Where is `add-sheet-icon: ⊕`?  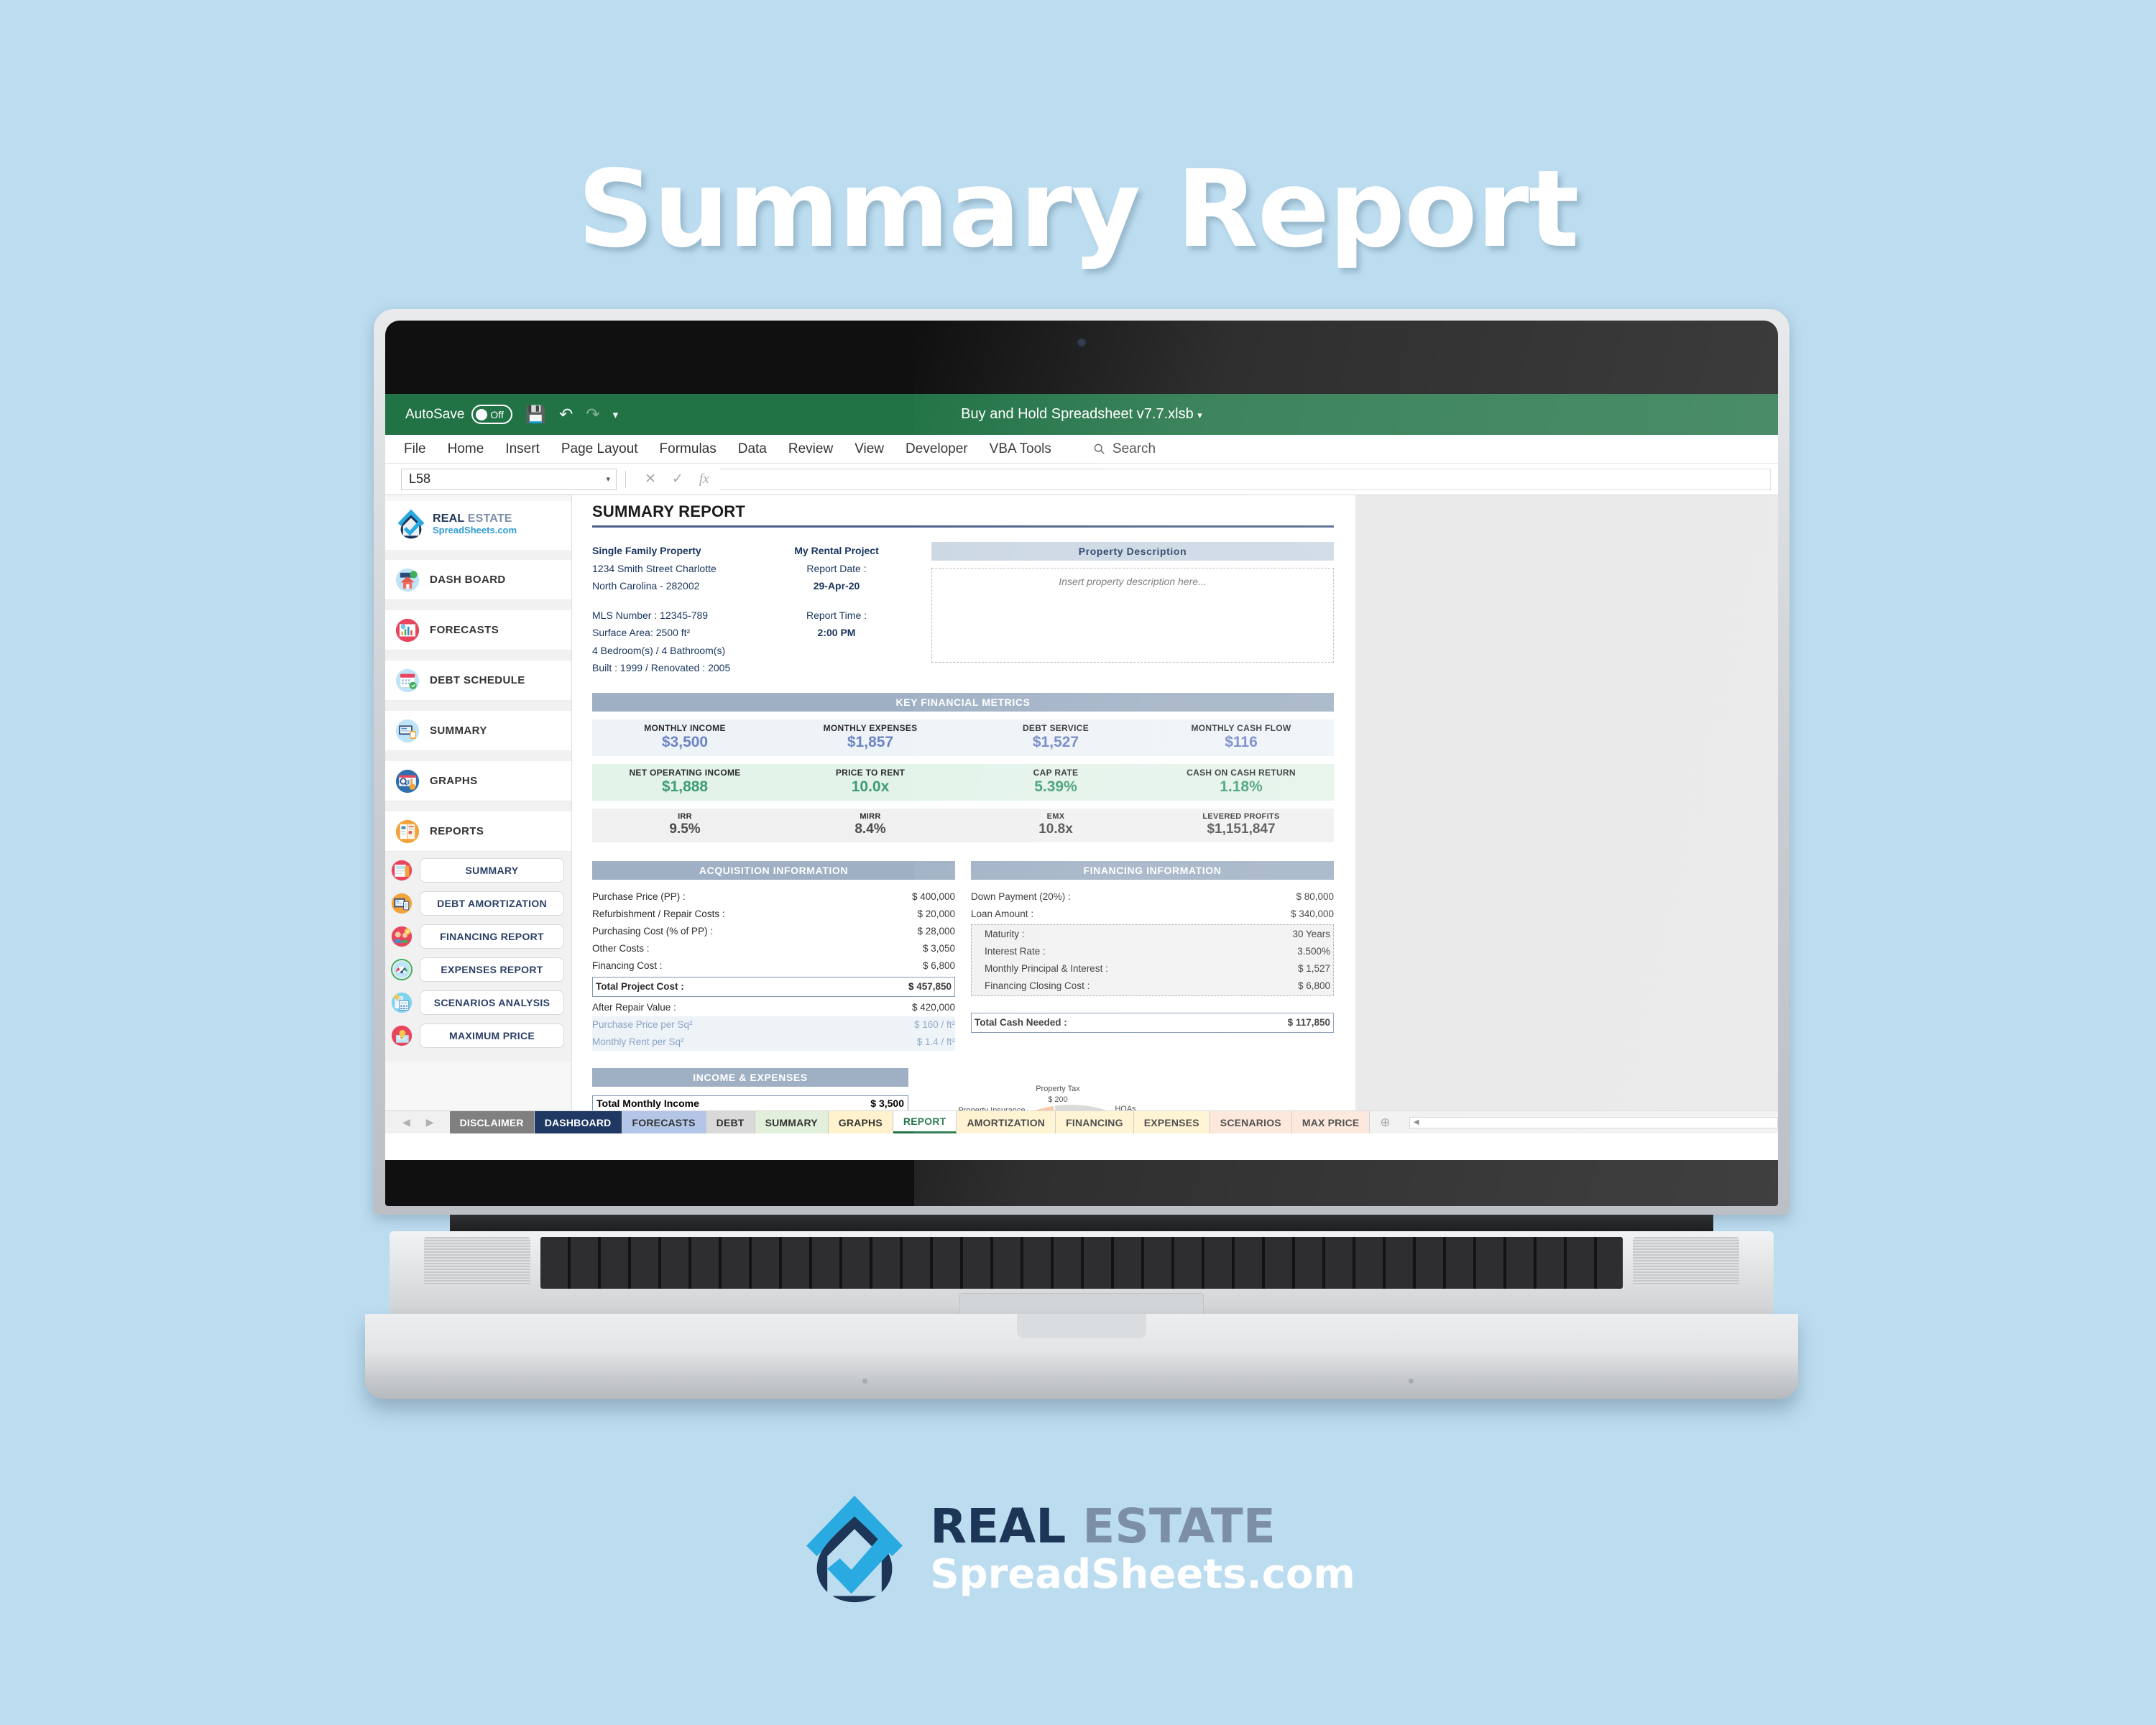
add-sheet-icon: ⊕ is located at coordinates (1385, 1122).